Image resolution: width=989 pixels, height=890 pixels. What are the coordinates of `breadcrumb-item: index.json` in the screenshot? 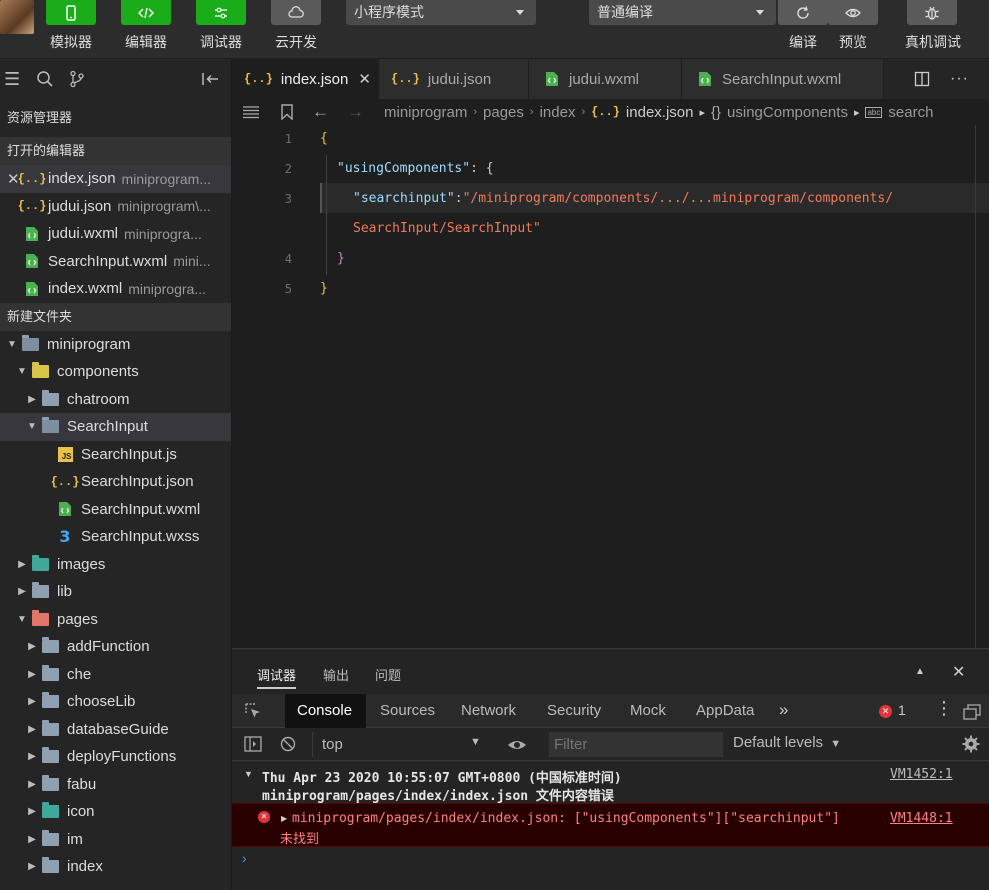 It's located at (660, 112).